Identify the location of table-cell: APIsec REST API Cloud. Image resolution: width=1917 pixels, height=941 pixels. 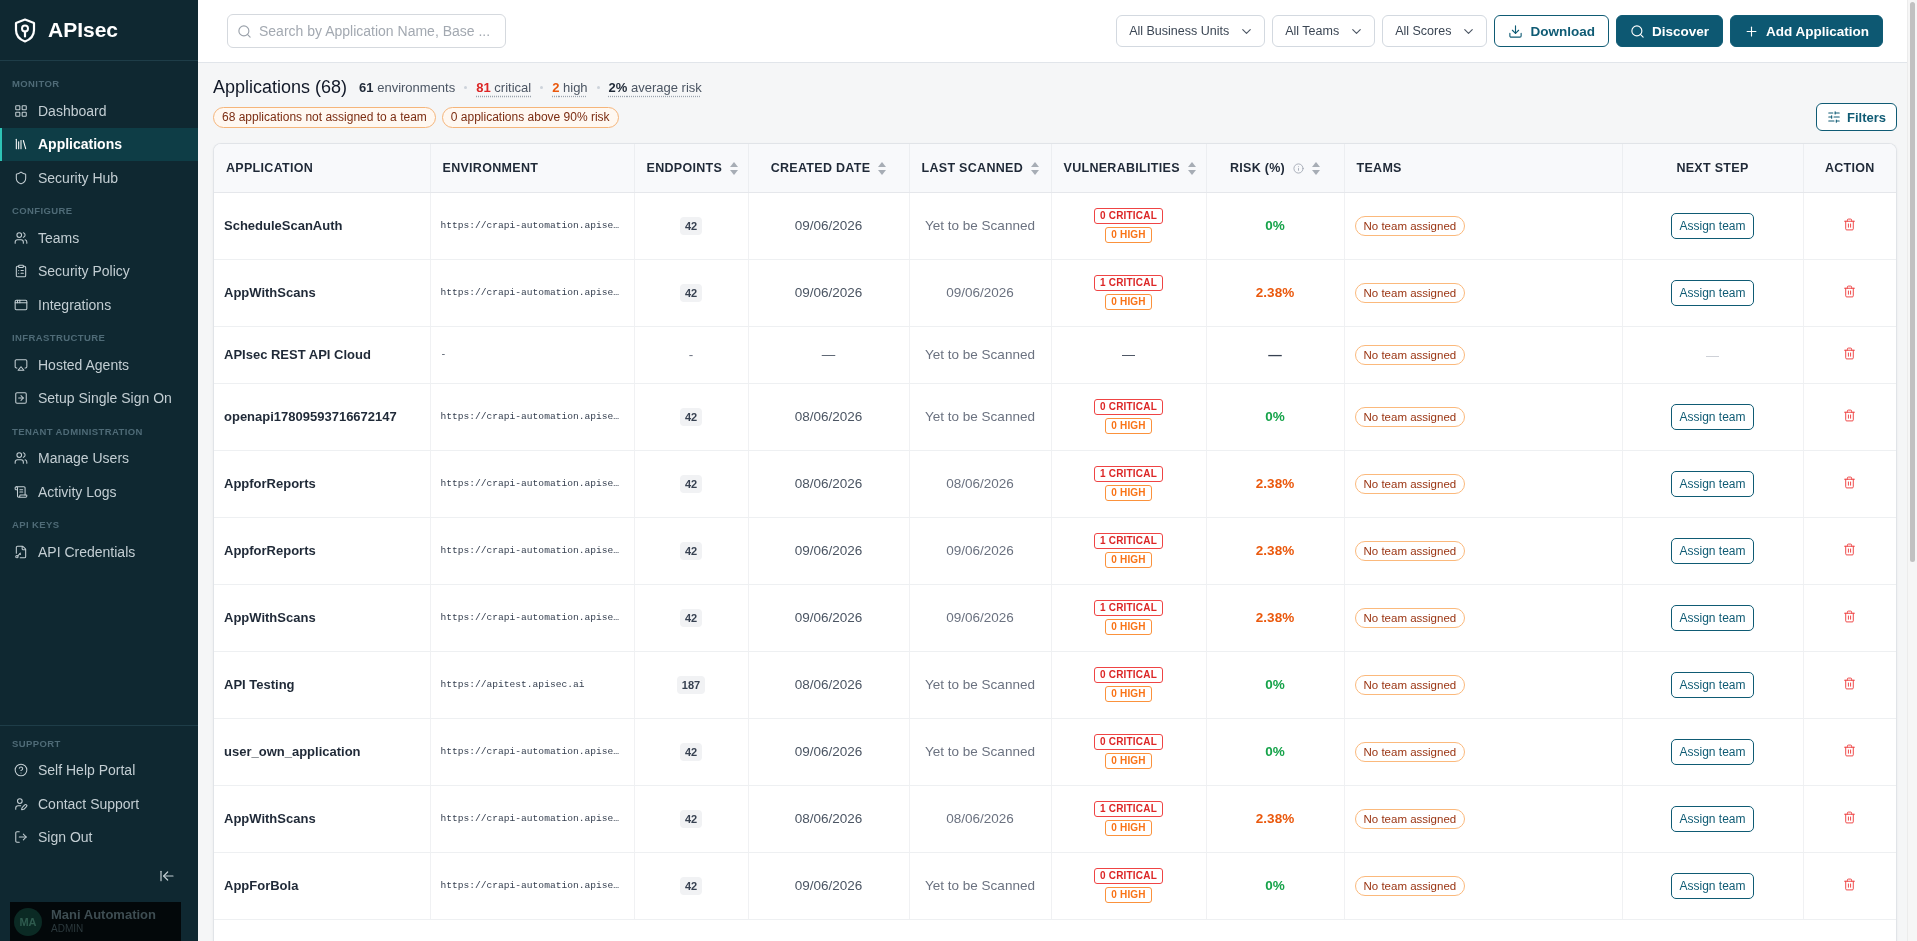
(322, 354).